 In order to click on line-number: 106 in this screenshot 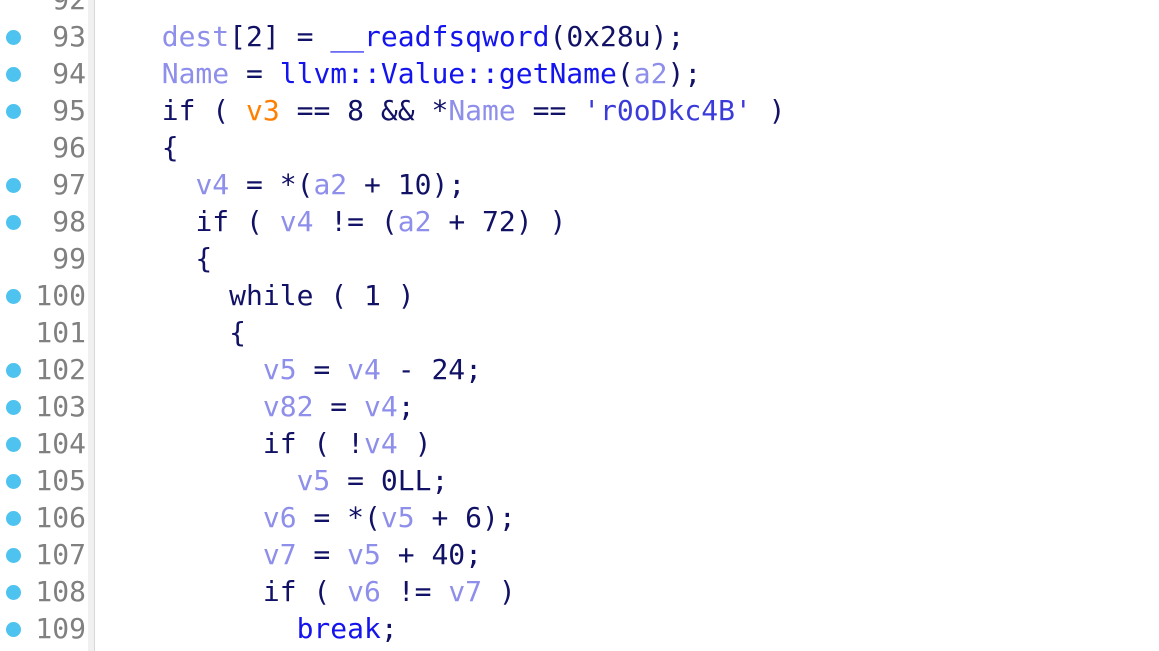, I will do `click(60, 517)`.